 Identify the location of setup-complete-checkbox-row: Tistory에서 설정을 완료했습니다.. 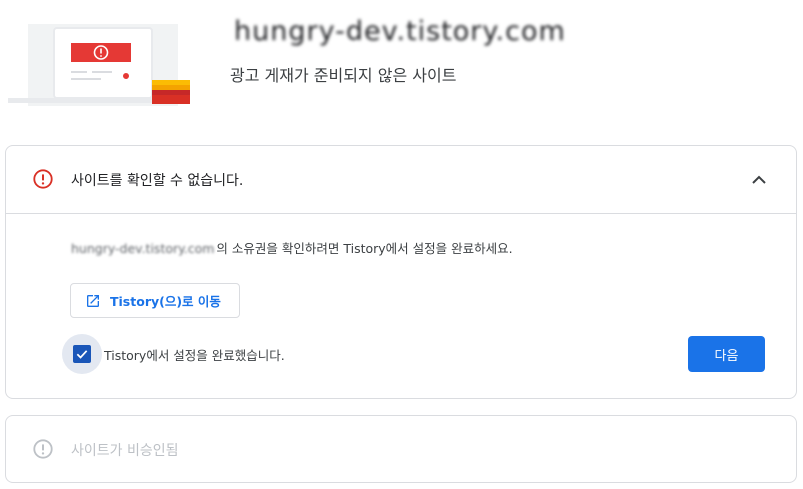
(173, 354).